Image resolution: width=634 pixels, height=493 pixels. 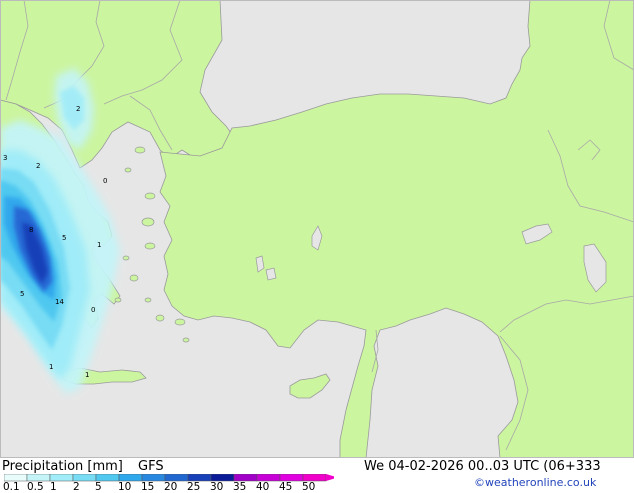 I want to click on credit-link: ©weatheronline.co.uk, so click(x=535, y=482).